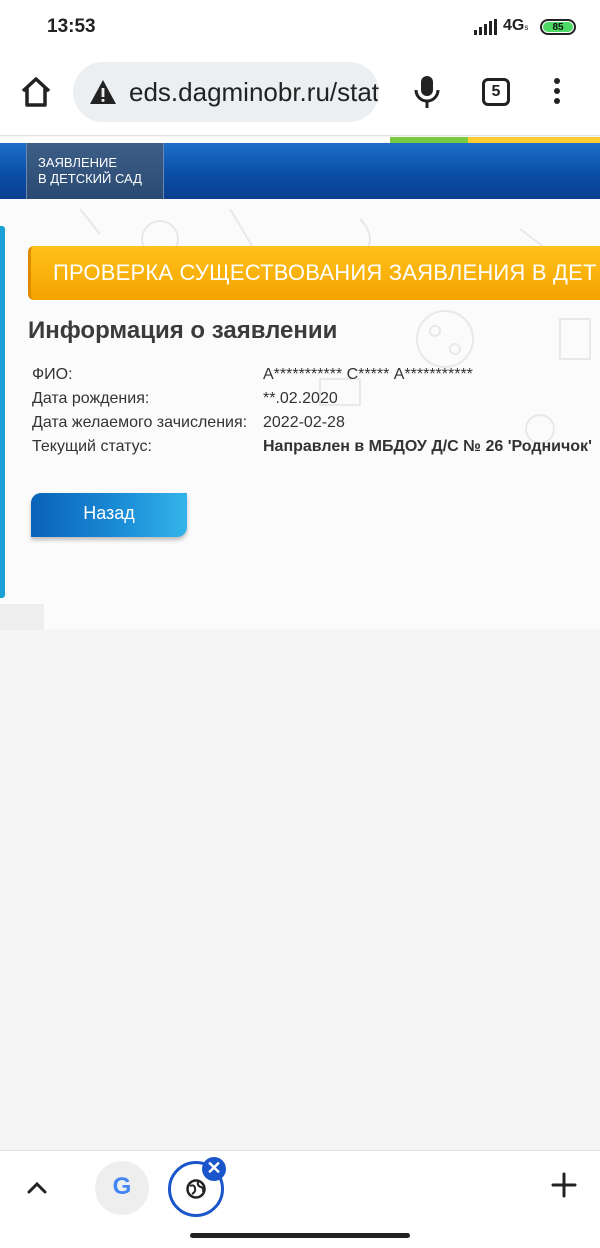 This screenshot has width=600, height=1248. I want to click on gesture-handle, so click(300, 1235).